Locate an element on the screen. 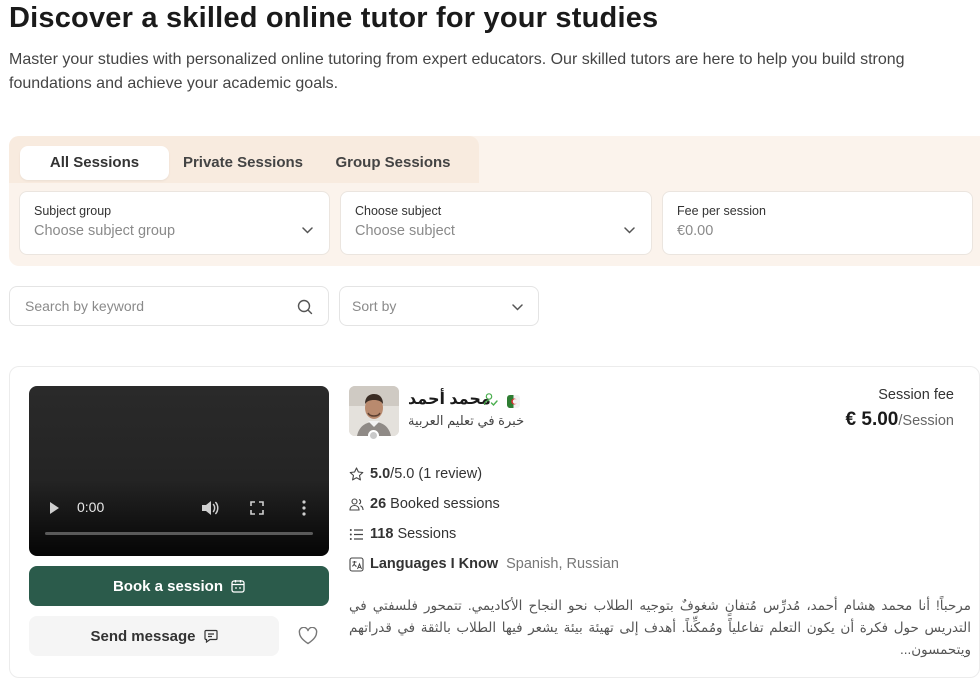  play-icon is located at coordinates (54, 508).